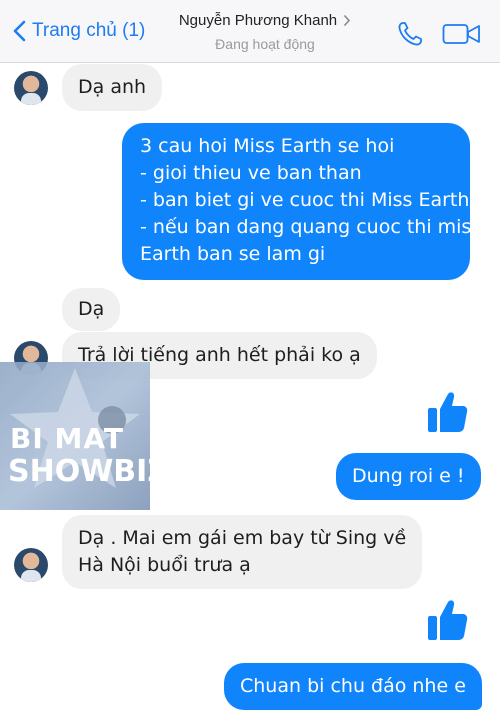 The width and height of the screenshot is (500, 710). What do you see at coordinates (19, 31) in the screenshot?
I see `chevron-left-icon` at bounding box center [19, 31].